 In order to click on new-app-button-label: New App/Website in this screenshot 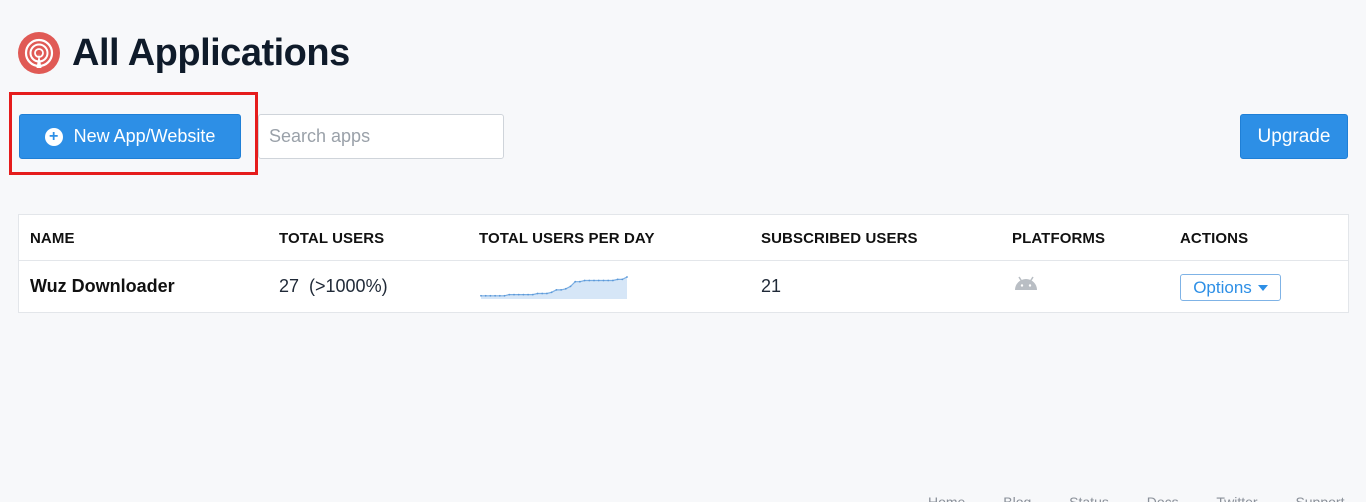, I will do `click(144, 136)`.